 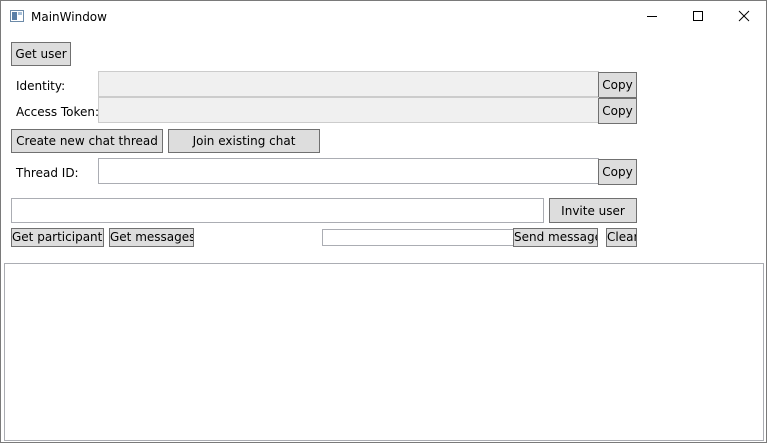 I want to click on access-token-field, so click(x=348, y=110).